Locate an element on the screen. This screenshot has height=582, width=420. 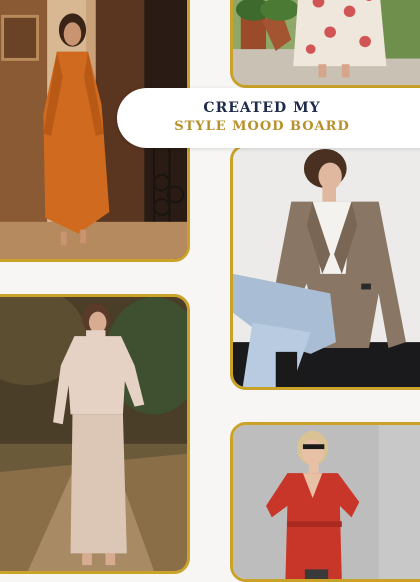
banner-title-line2: STYLE MOOD BOARD is located at coordinates (262, 126).